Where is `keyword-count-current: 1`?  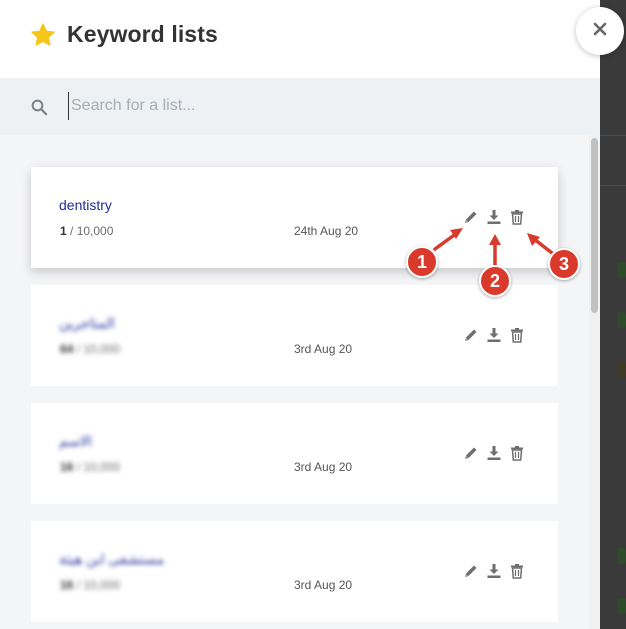 keyword-count-current: 1 is located at coordinates (63, 231).